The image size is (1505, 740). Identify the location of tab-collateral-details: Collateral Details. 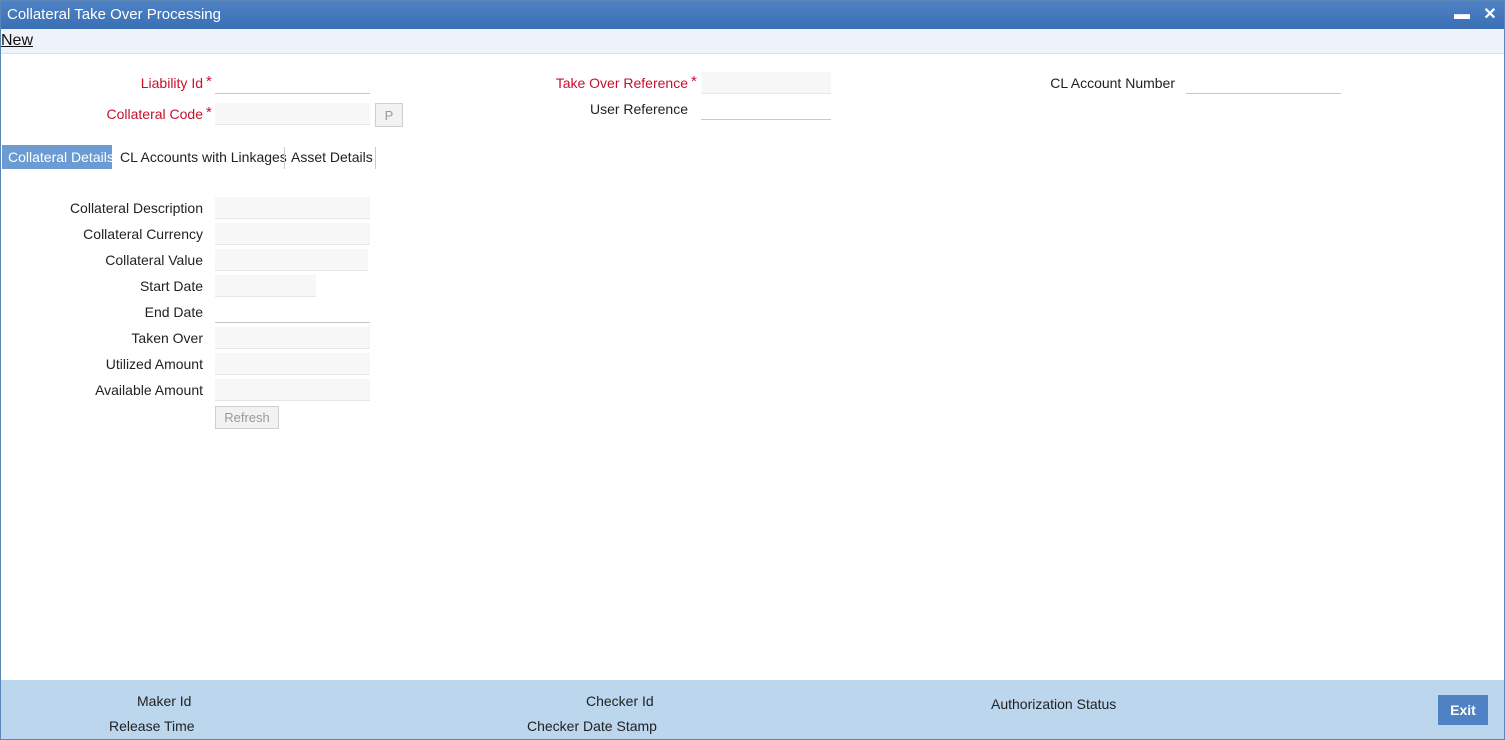
(58, 157).